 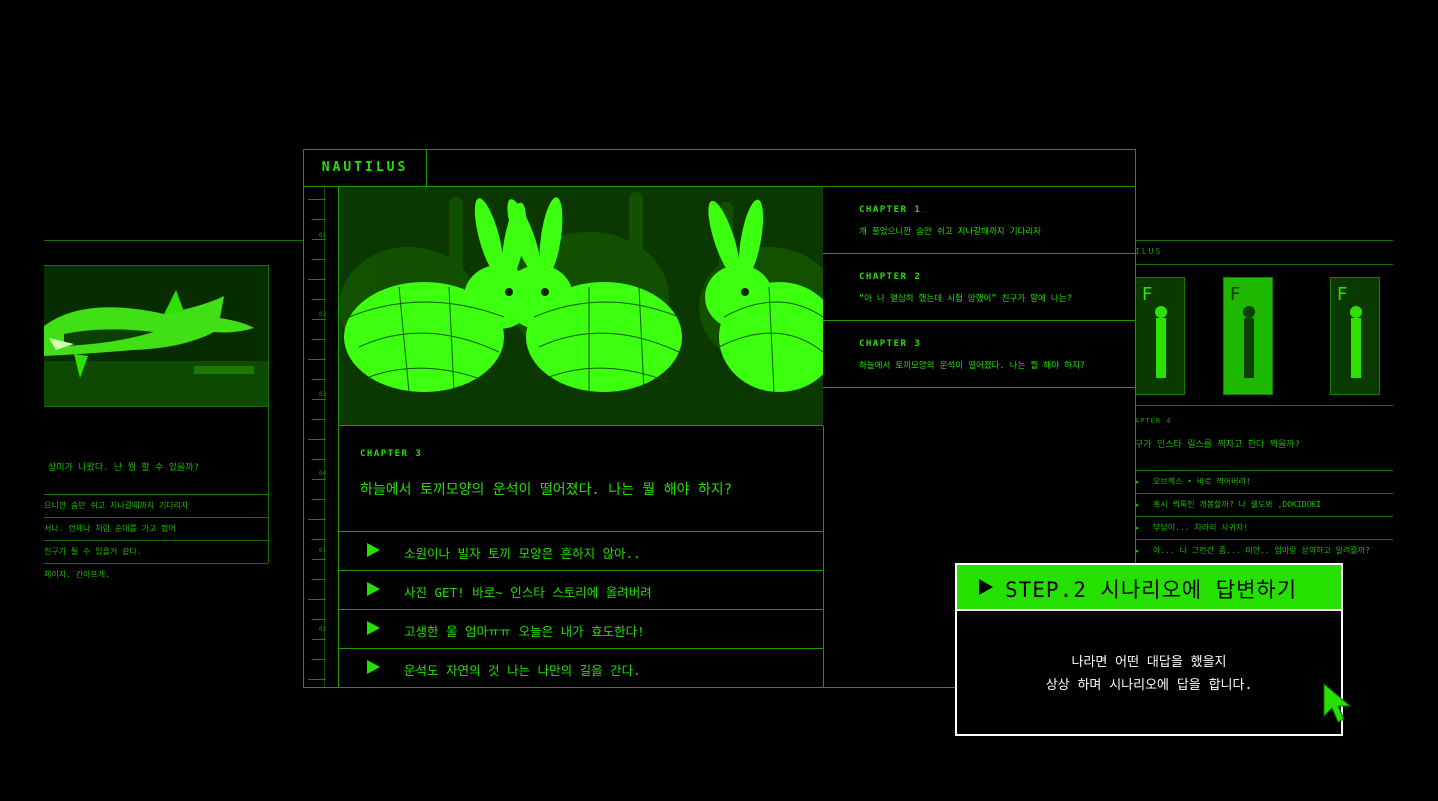 I want to click on nautilus-logo: NAUTILUS, so click(x=365, y=168).